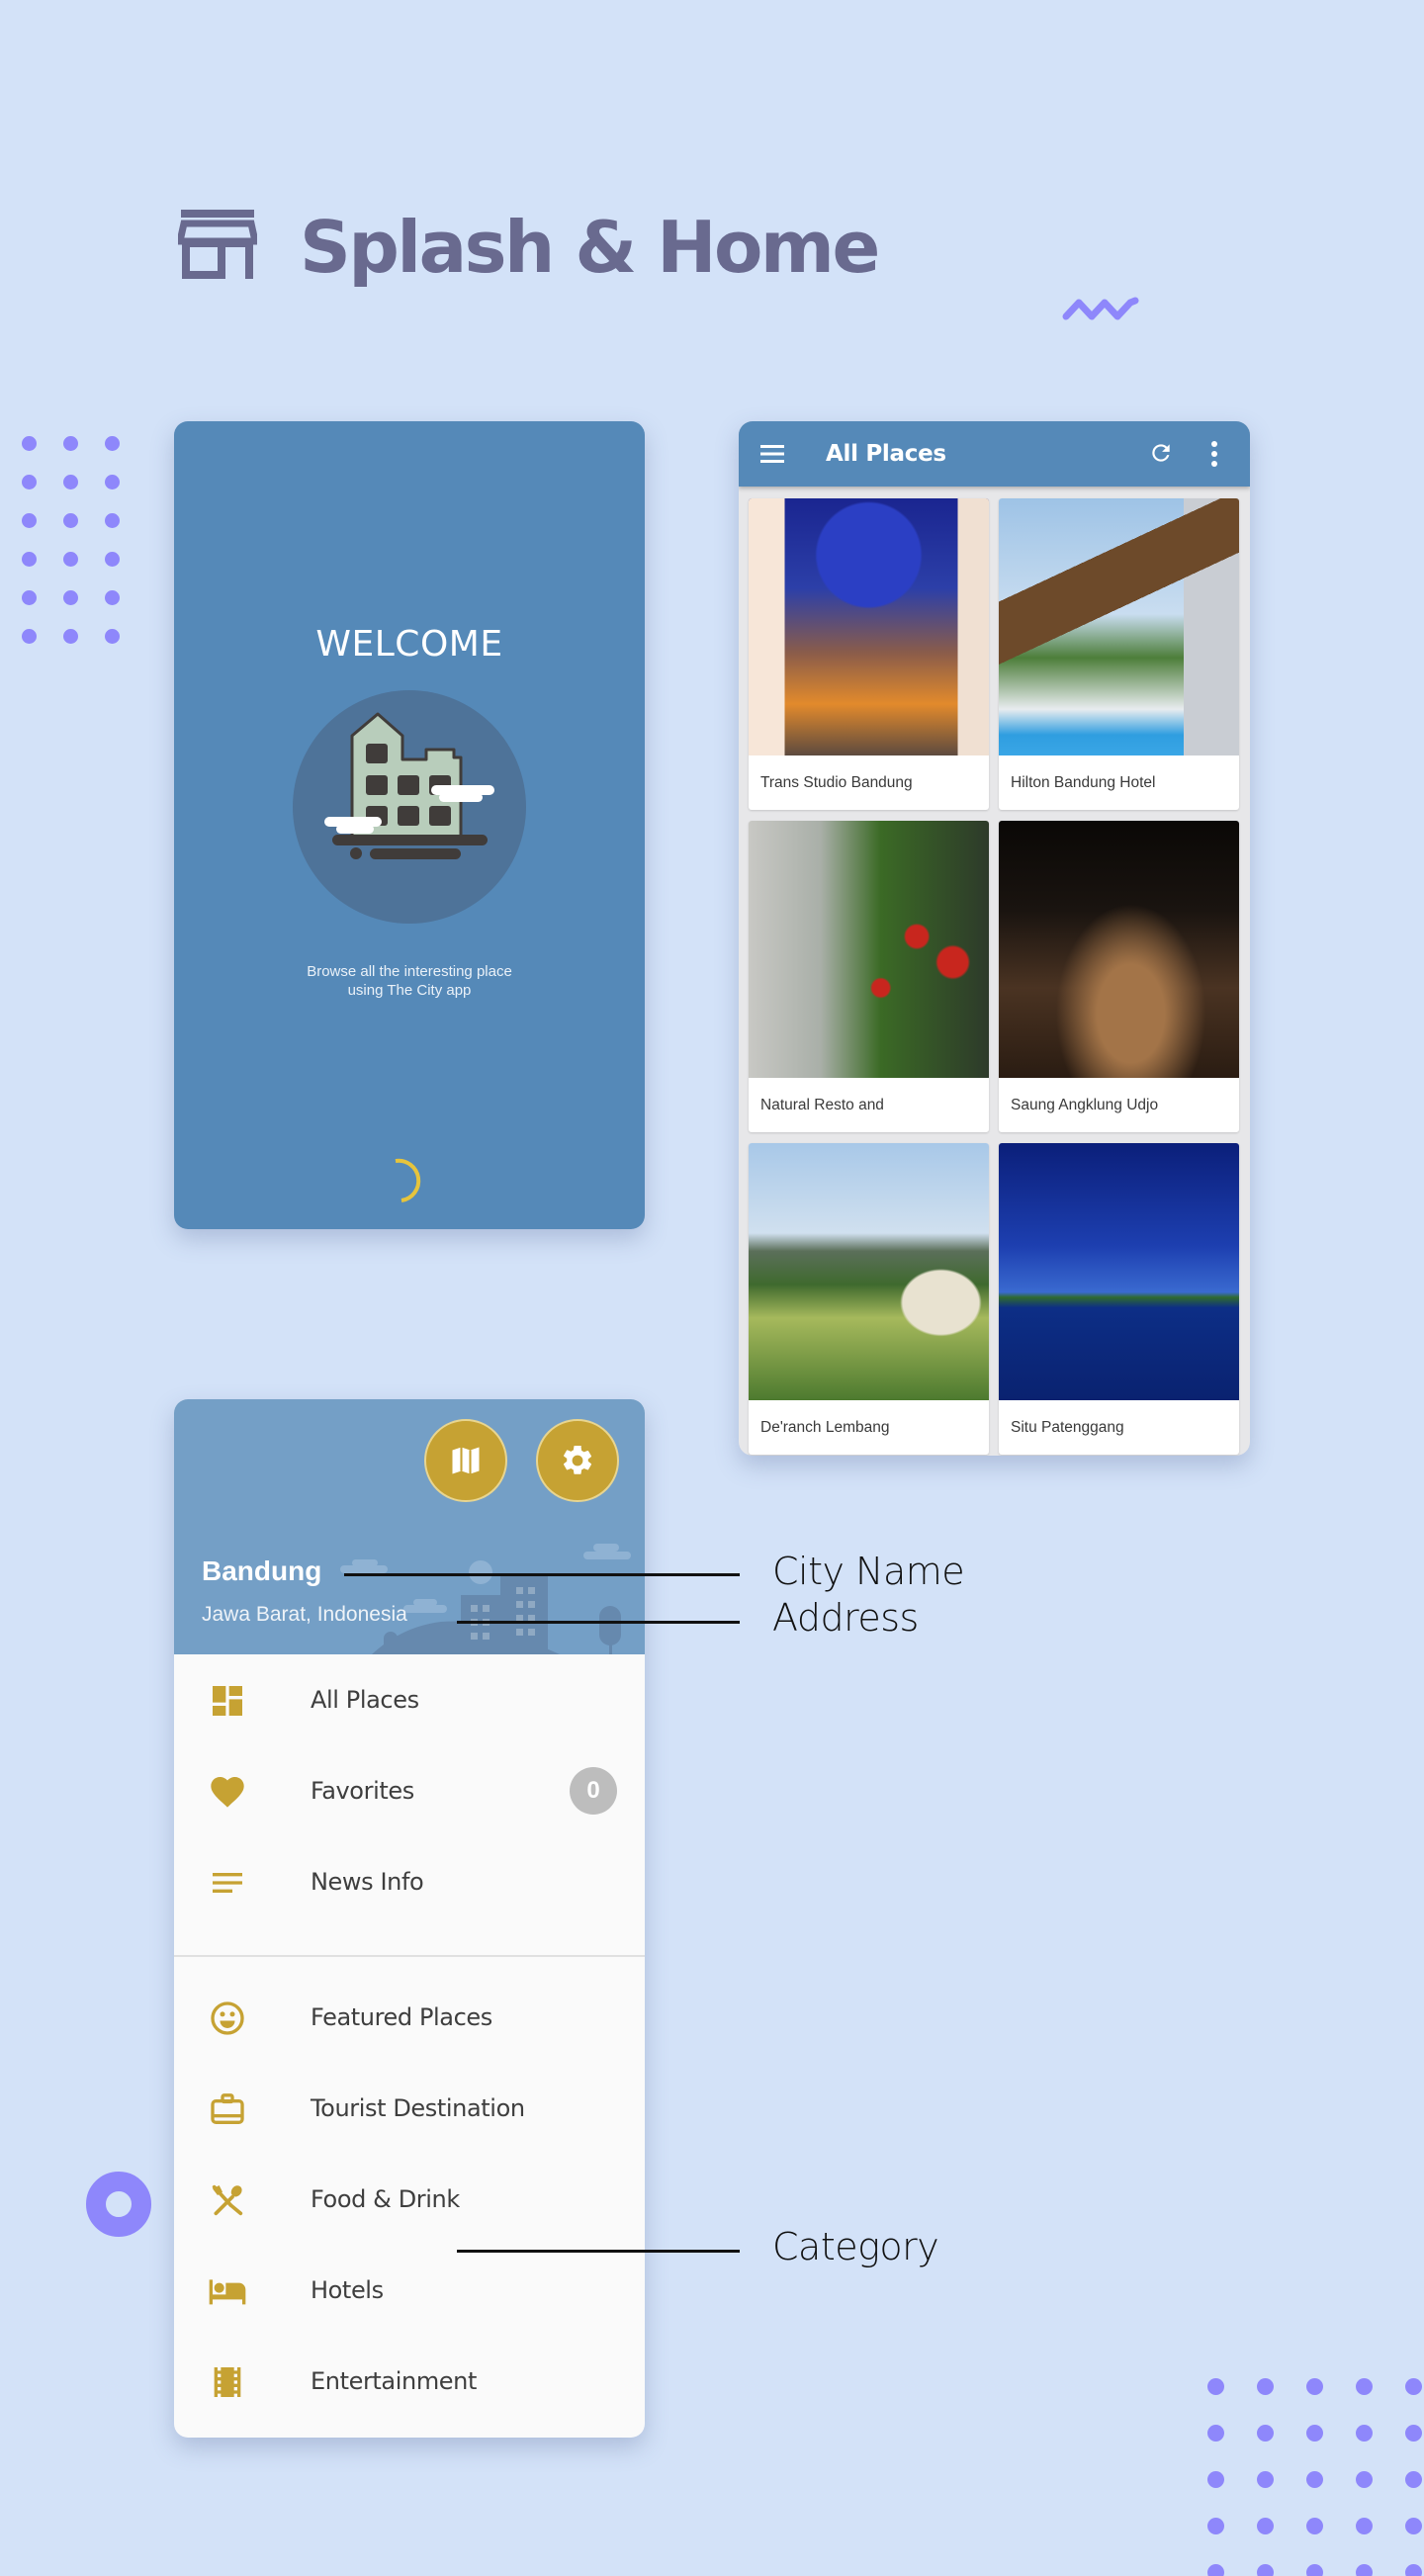  Describe the element at coordinates (418, 2108) in the screenshot. I see `menu-item-label: Tourist Destination` at that location.